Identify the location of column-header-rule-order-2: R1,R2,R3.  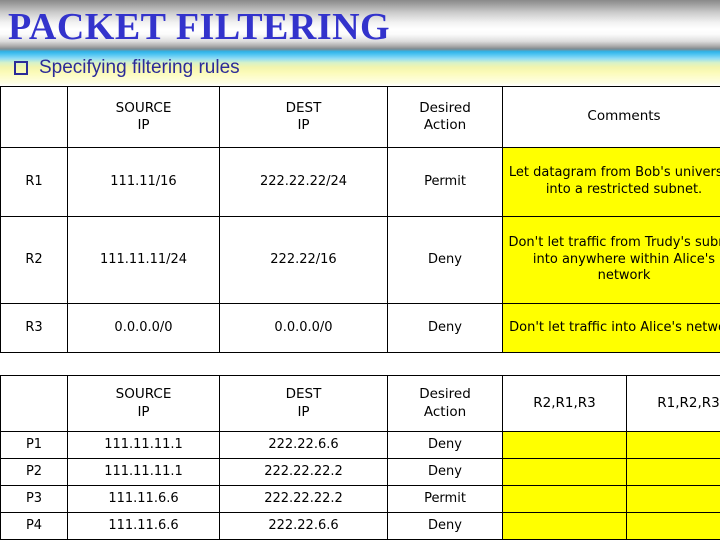
(673, 403).